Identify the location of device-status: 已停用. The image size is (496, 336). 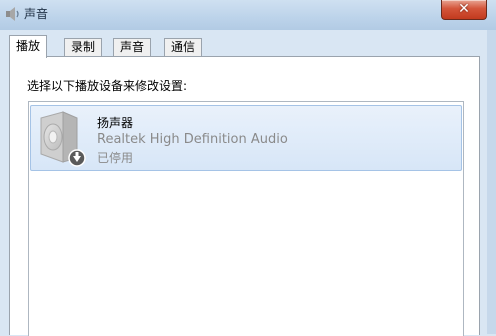
(115, 158).